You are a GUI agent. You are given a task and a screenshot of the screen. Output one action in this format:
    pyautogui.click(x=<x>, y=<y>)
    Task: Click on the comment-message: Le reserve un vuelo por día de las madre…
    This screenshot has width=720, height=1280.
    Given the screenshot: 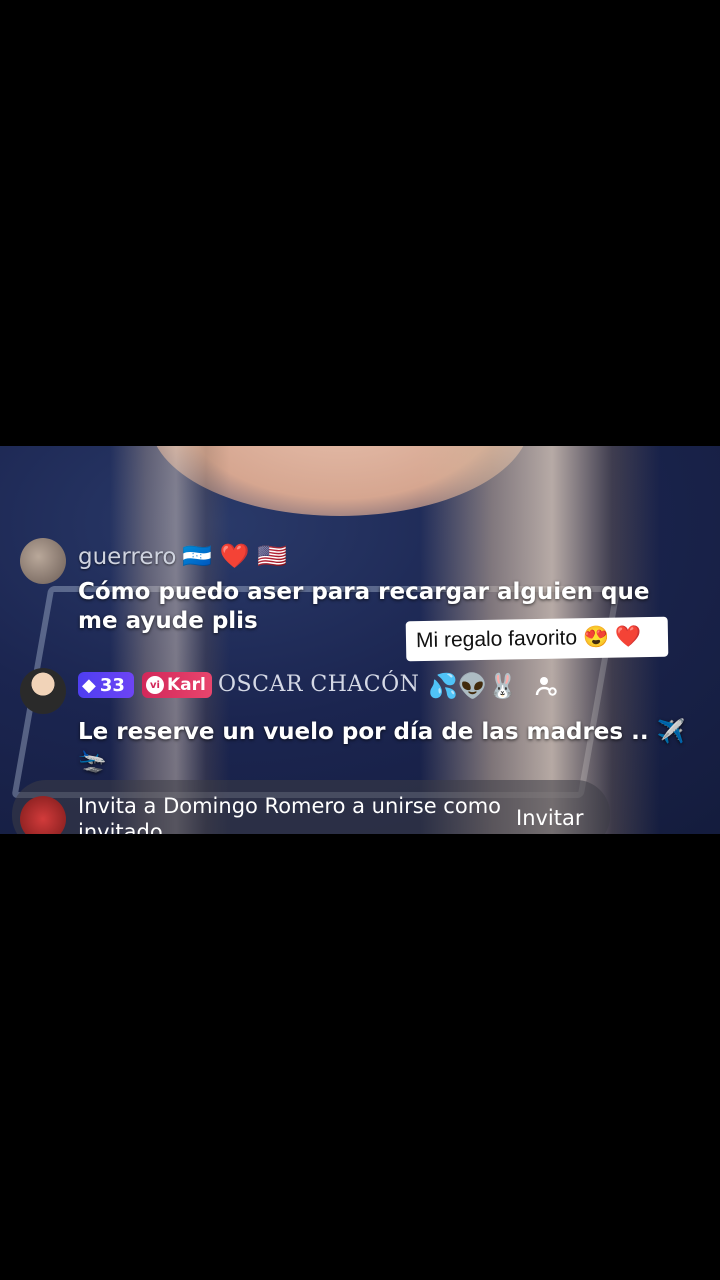 What is the action you would take?
    pyautogui.click(x=382, y=746)
    